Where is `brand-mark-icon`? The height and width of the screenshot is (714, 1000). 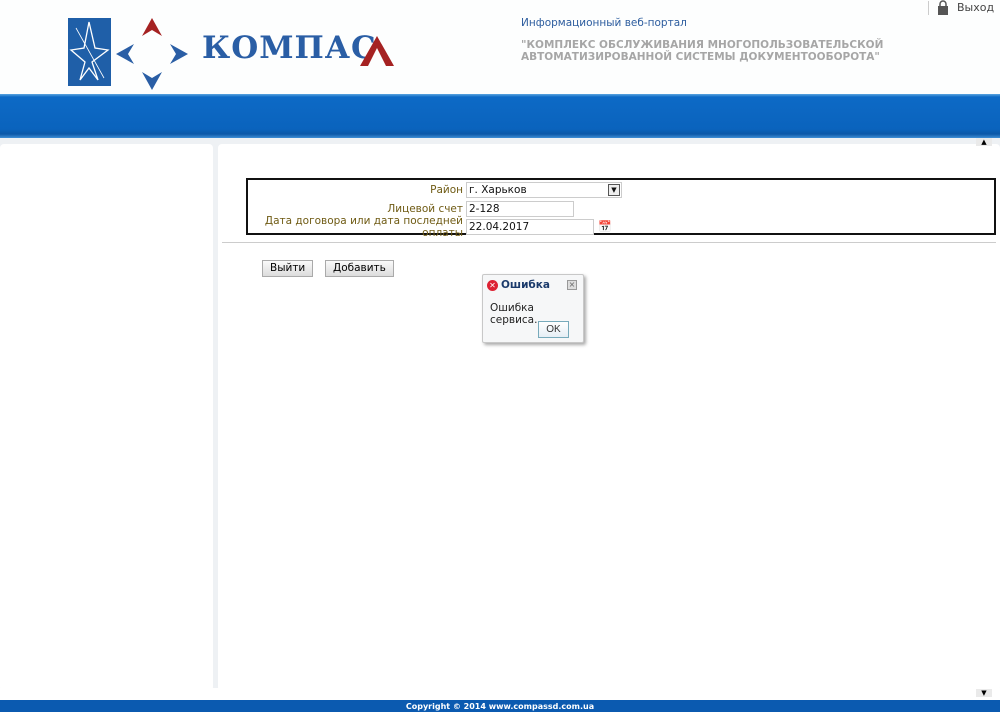 brand-mark-icon is located at coordinates (377, 51).